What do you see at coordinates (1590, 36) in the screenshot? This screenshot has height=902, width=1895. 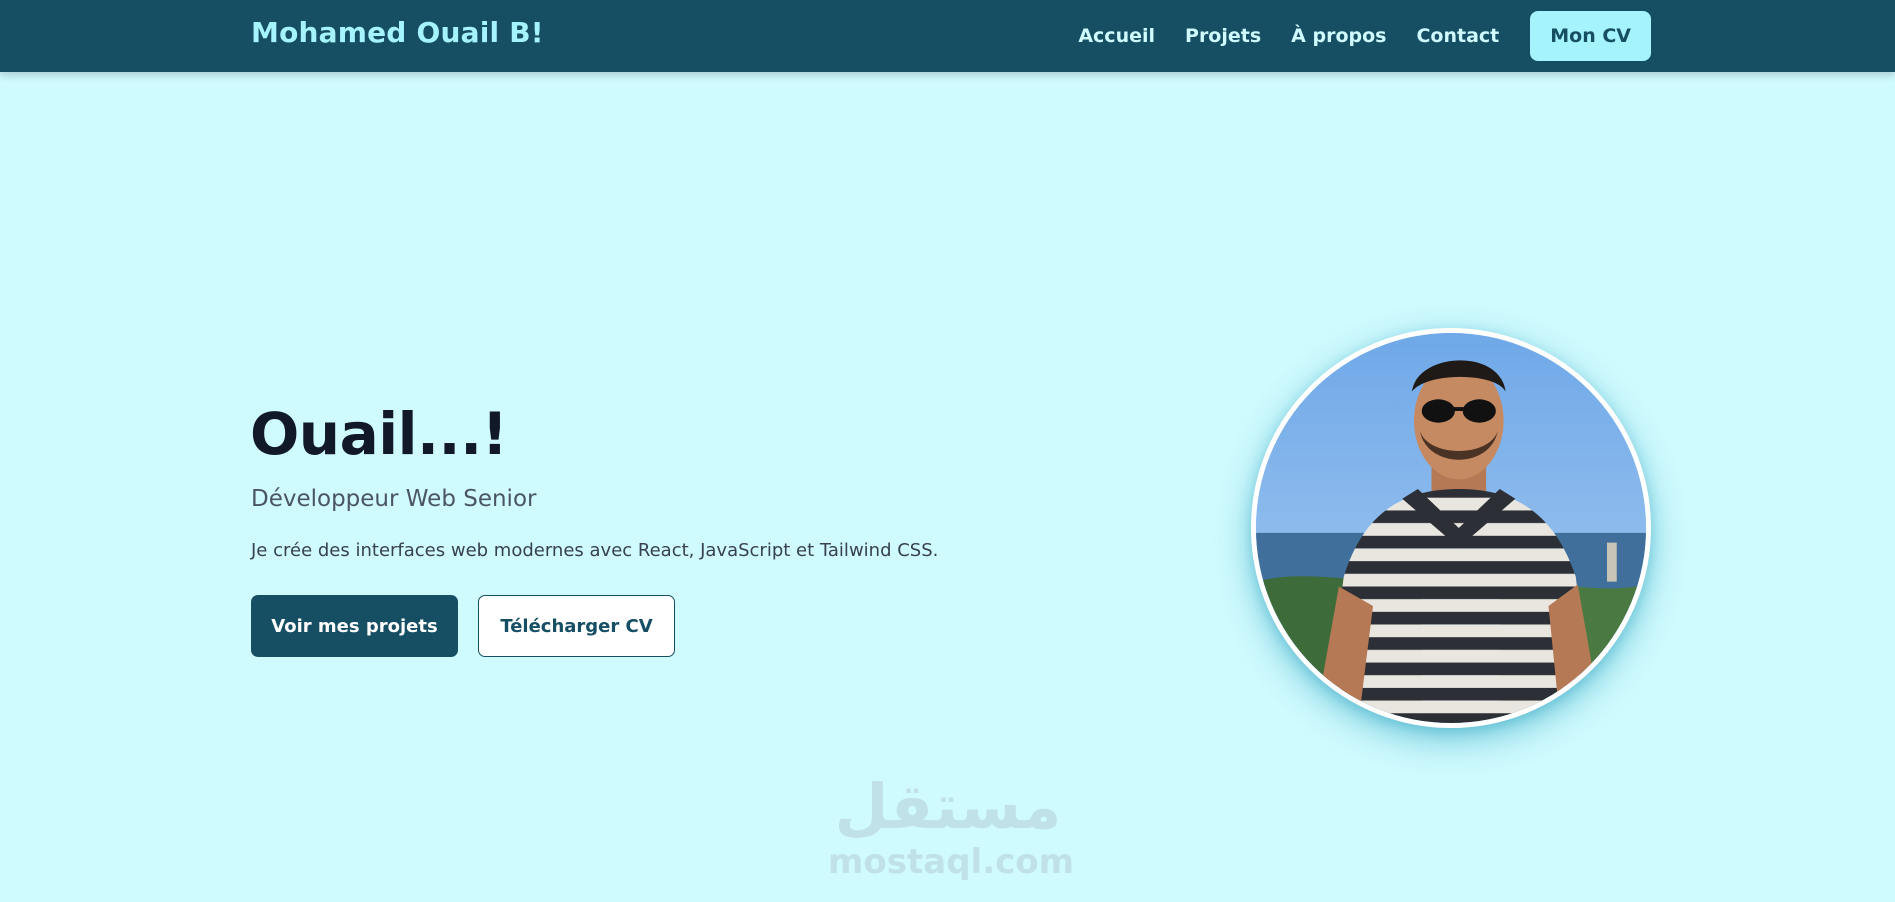 I see `mon-cv-button: Mon CV` at bounding box center [1590, 36].